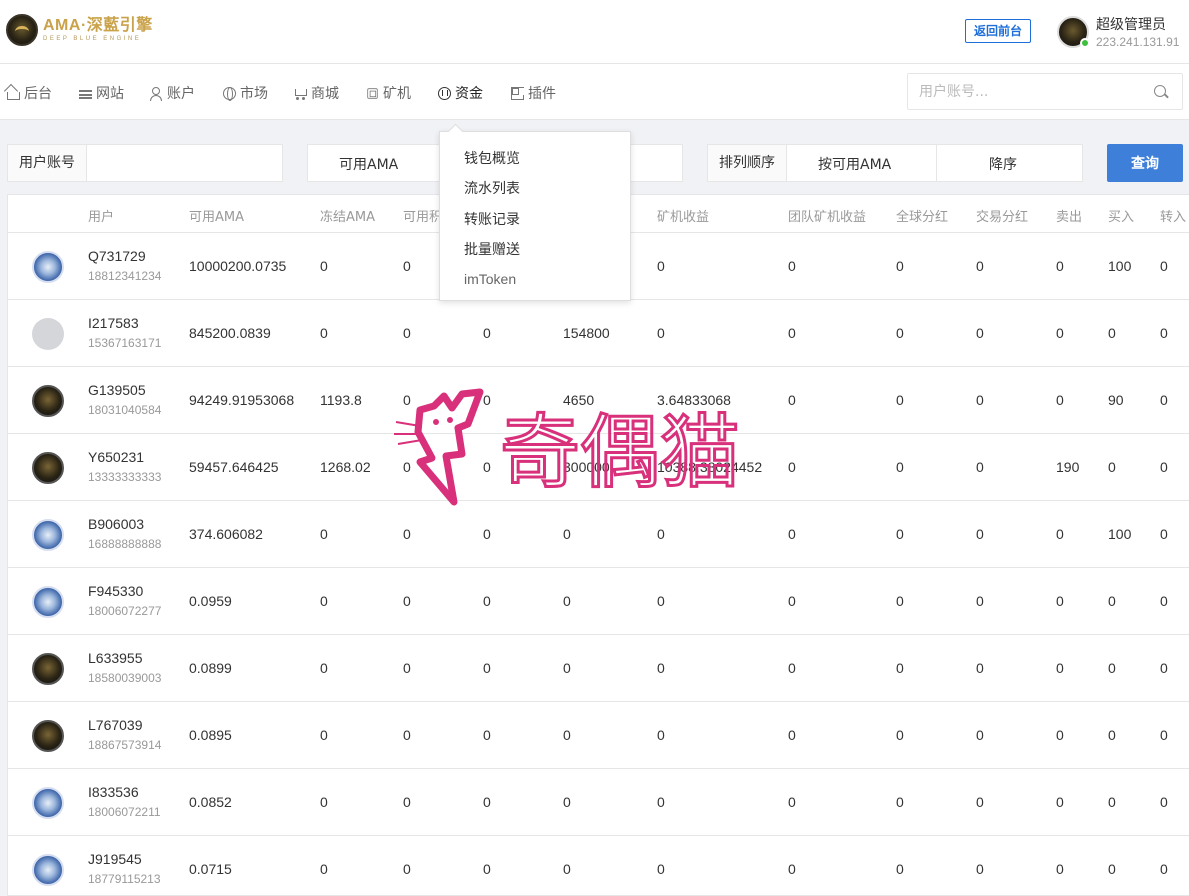  I want to click on main-nav: 后台 网站 账户 市场 商城 矿机 资金 插件, so click(594, 92).